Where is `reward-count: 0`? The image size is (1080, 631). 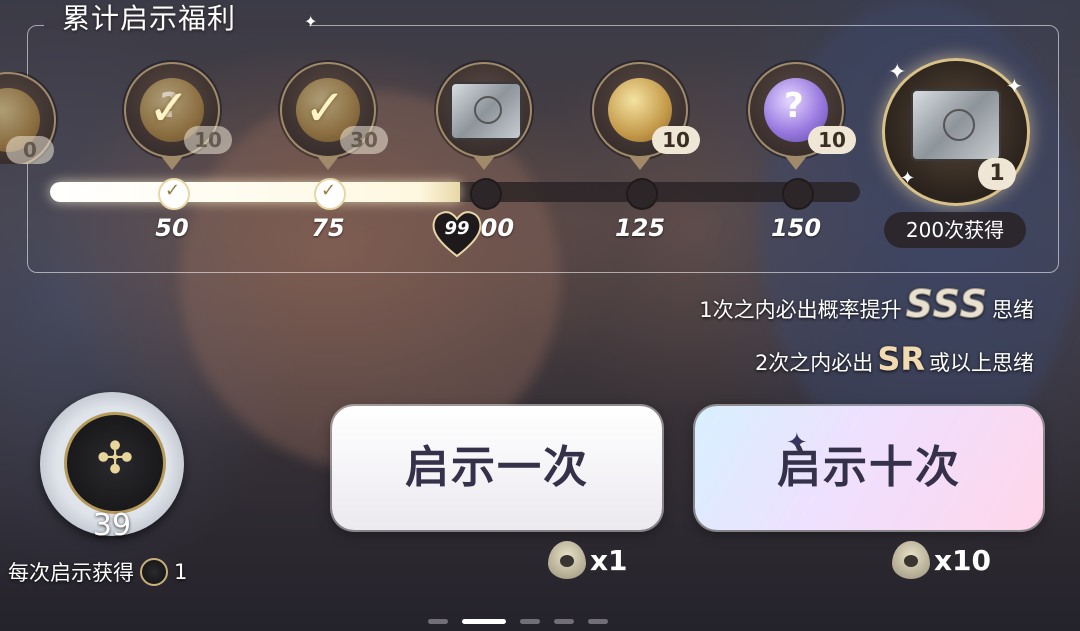
reward-count: 0 is located at coordinates (30, 150).